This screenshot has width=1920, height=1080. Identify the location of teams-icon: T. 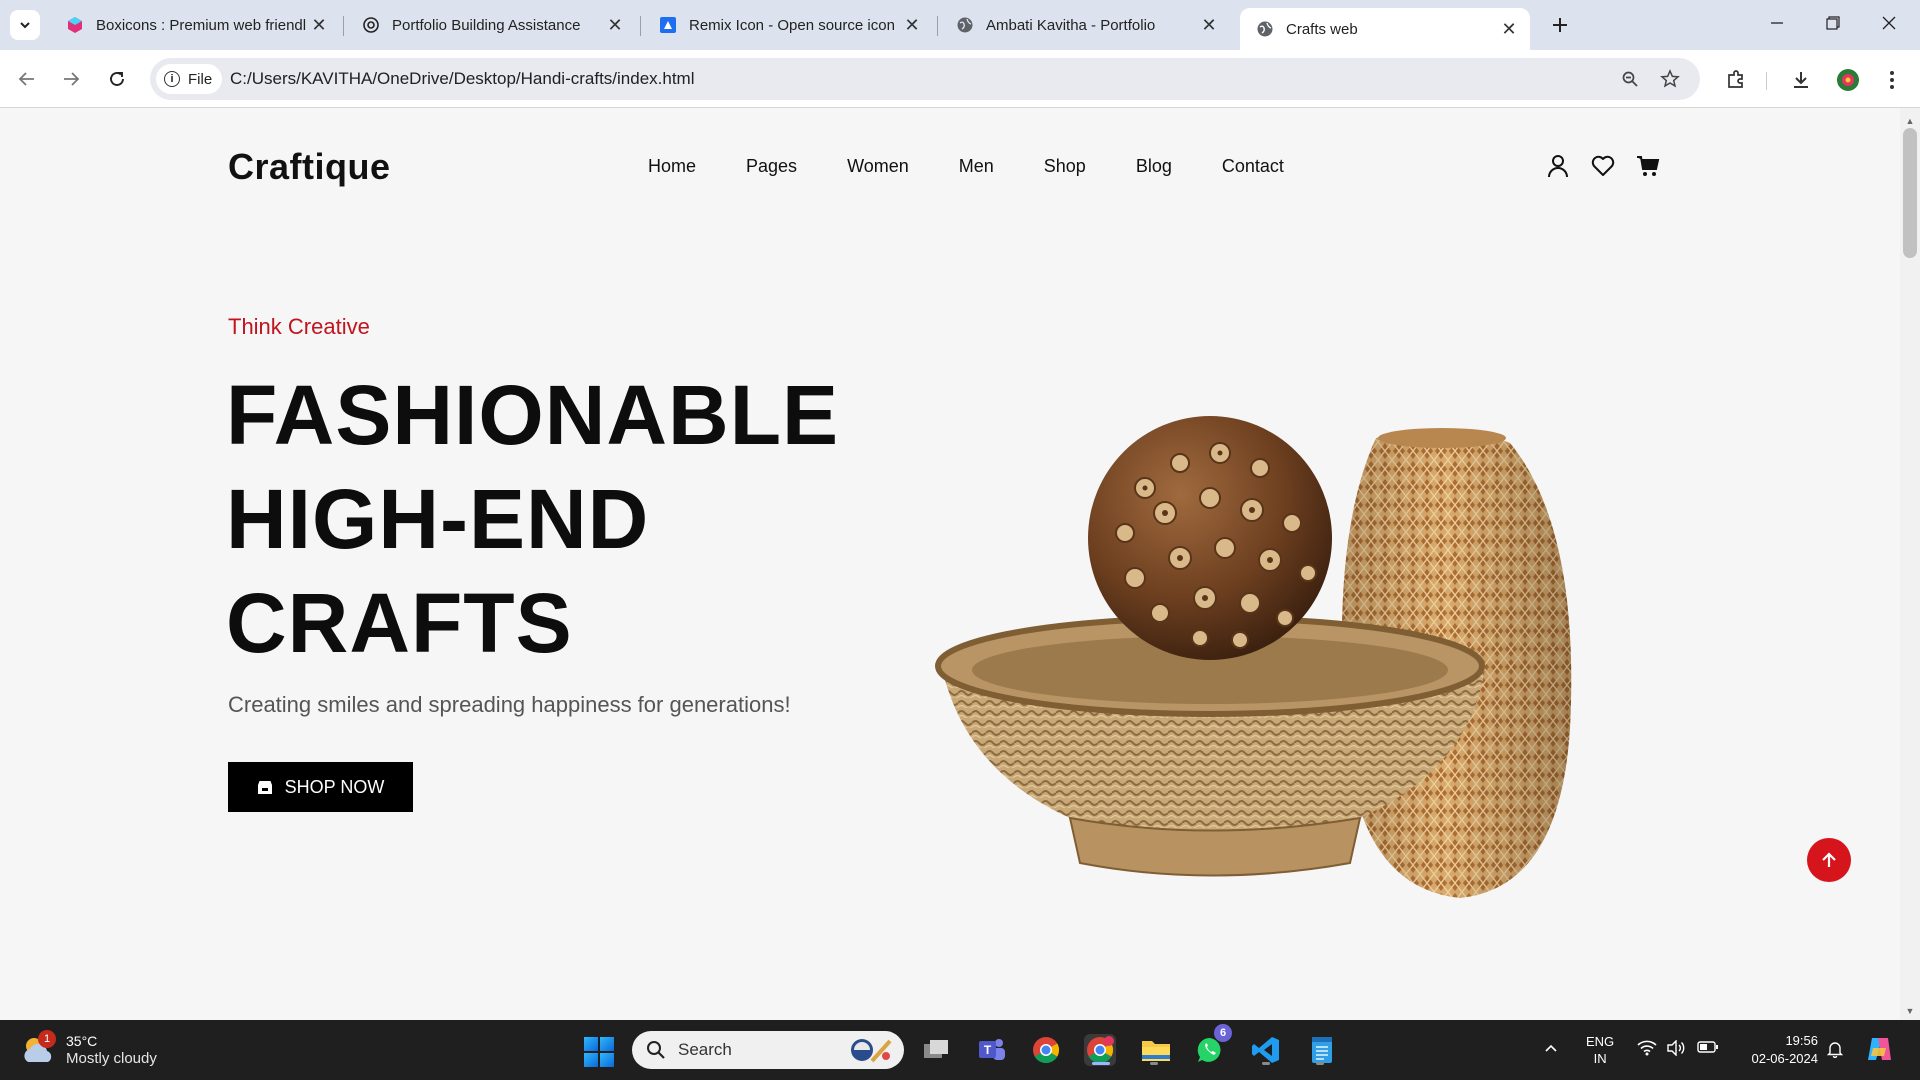
(992, 1050).